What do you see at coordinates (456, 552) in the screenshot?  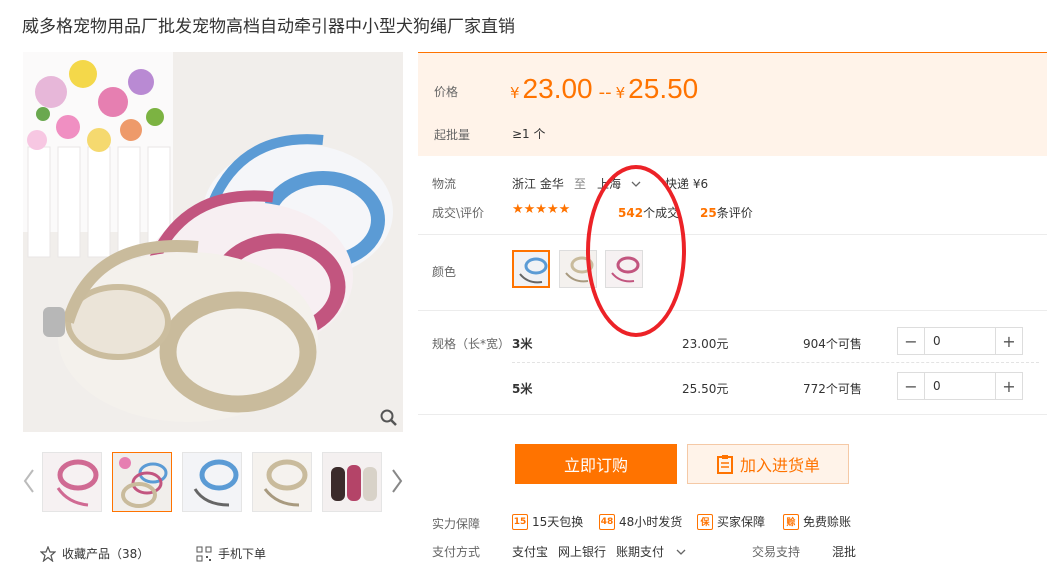 I see `payment-label: 支付方式` at bounding box center [456, 552].